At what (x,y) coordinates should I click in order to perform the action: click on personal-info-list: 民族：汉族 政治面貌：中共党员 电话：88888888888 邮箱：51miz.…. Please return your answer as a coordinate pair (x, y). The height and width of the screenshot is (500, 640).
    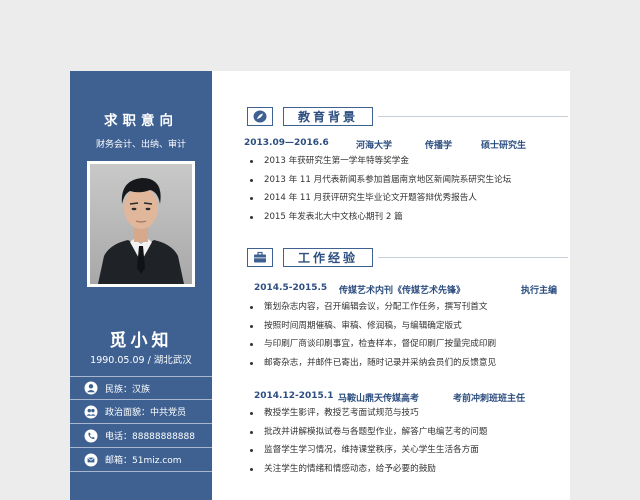
    Looking at the image, I should click on (141, 424).